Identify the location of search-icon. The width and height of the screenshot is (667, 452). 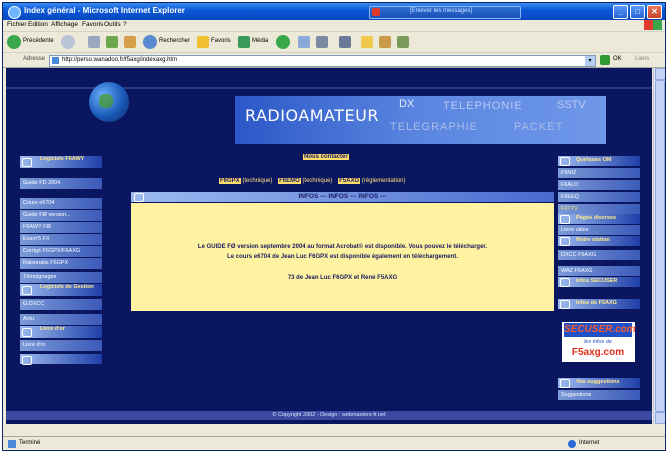
(150, 42).